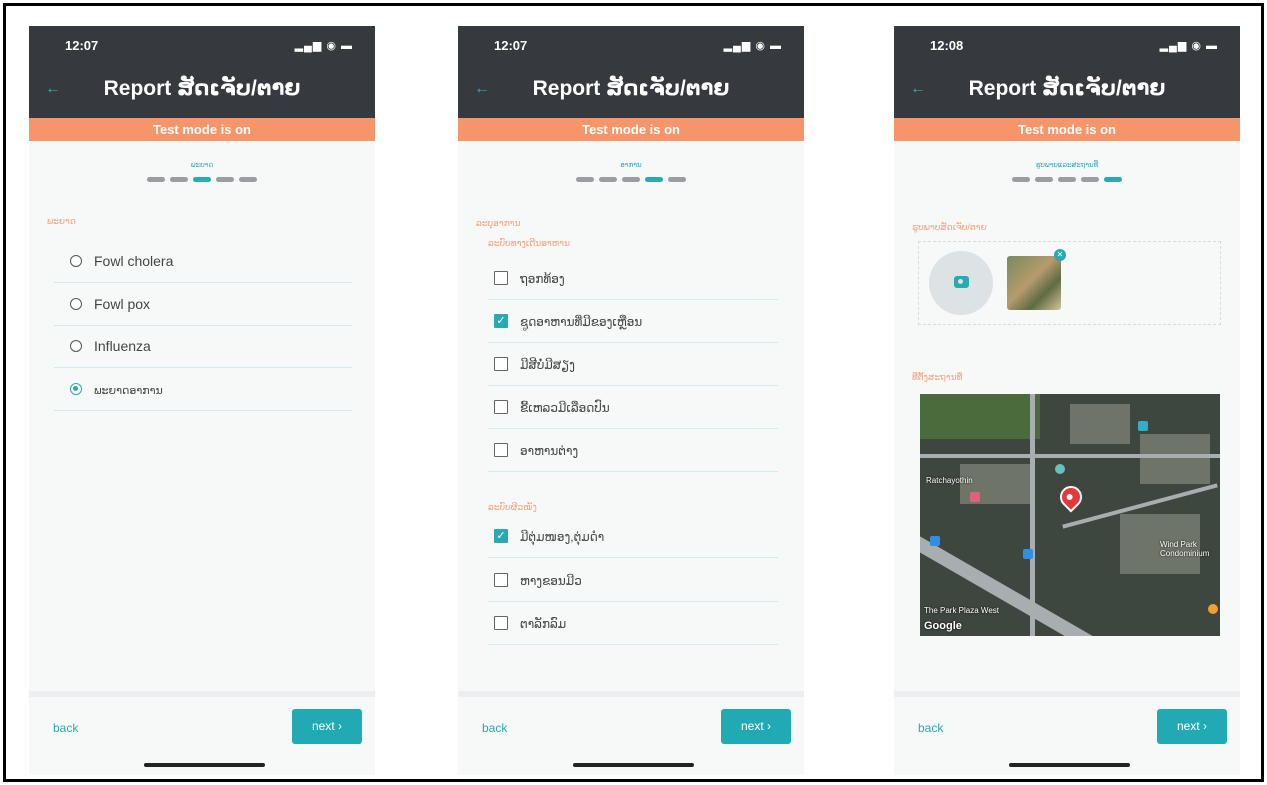  I want to click on checkbox-row: ອາຫານຕ່າງ, so click(633, 451).